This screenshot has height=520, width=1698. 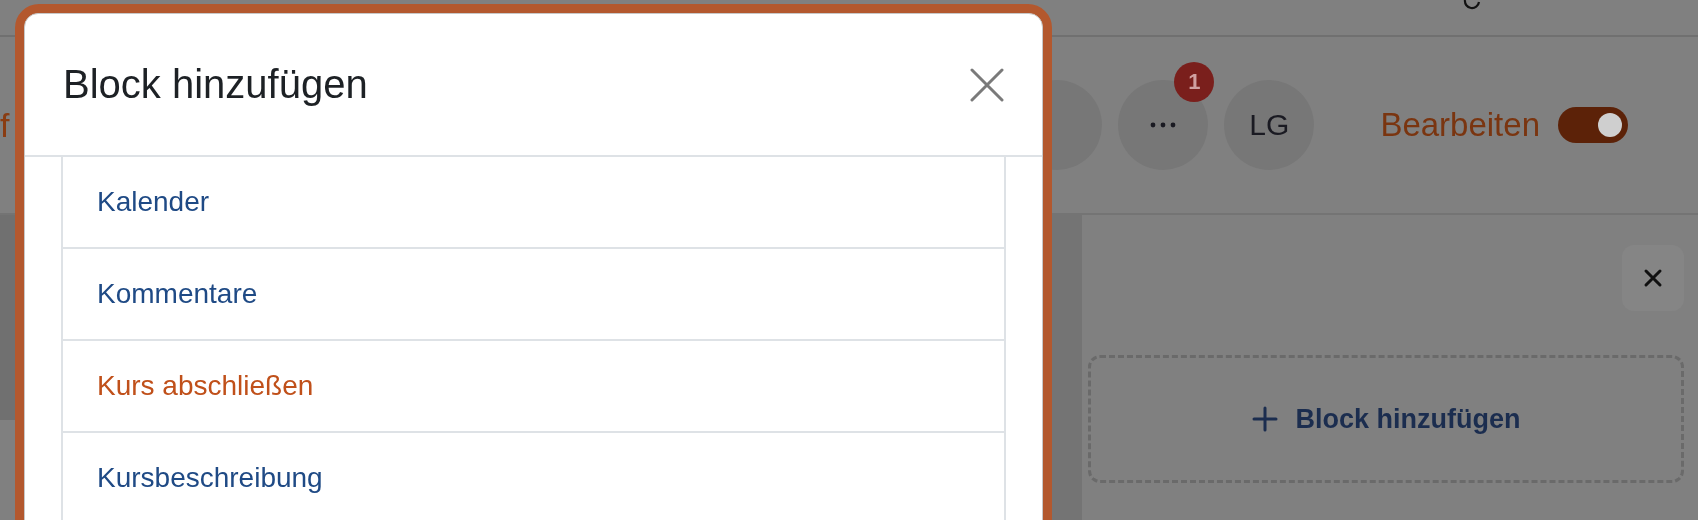 I want to click on block-option: Kommentare, so click(x=533, y=295).